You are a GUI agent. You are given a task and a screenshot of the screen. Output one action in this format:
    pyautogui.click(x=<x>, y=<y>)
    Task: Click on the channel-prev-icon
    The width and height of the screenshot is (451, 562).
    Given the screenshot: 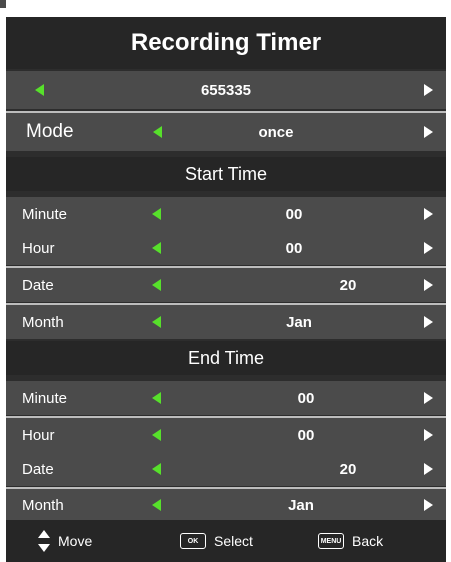 What is the action you would take?
    pyautogui.click(x=39, y=90)
    